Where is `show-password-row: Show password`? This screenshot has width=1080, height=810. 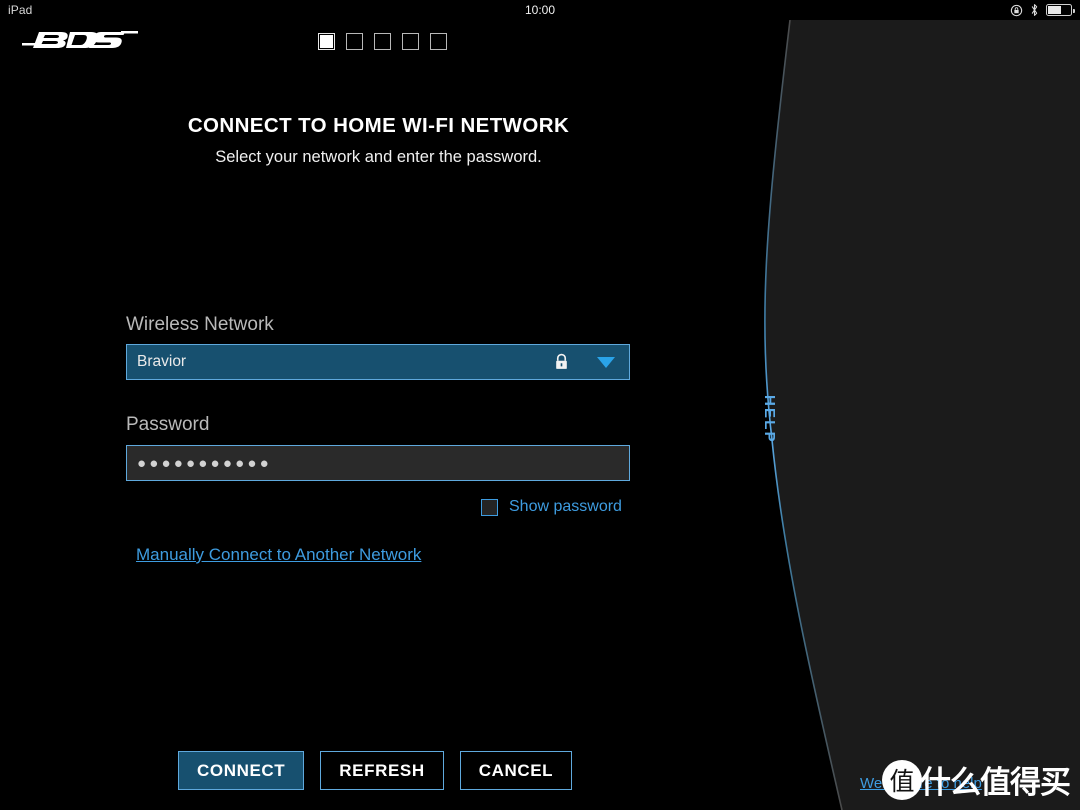
show-password-row: Show password is located at coordinates (551, 507).